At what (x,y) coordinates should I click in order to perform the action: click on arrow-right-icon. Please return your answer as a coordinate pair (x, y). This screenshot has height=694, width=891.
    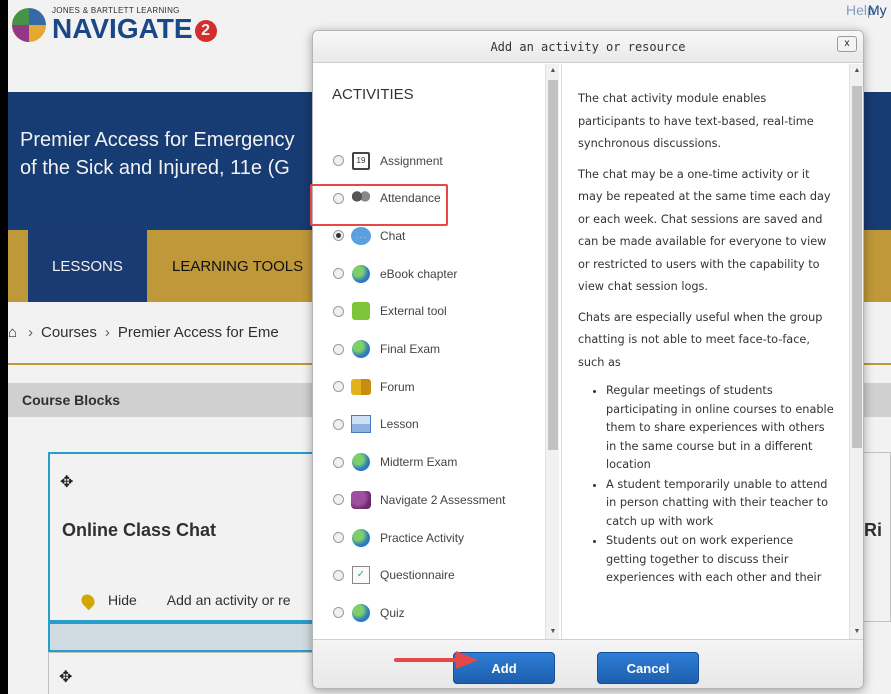
    Looking at the image, I should click on (436, 660).